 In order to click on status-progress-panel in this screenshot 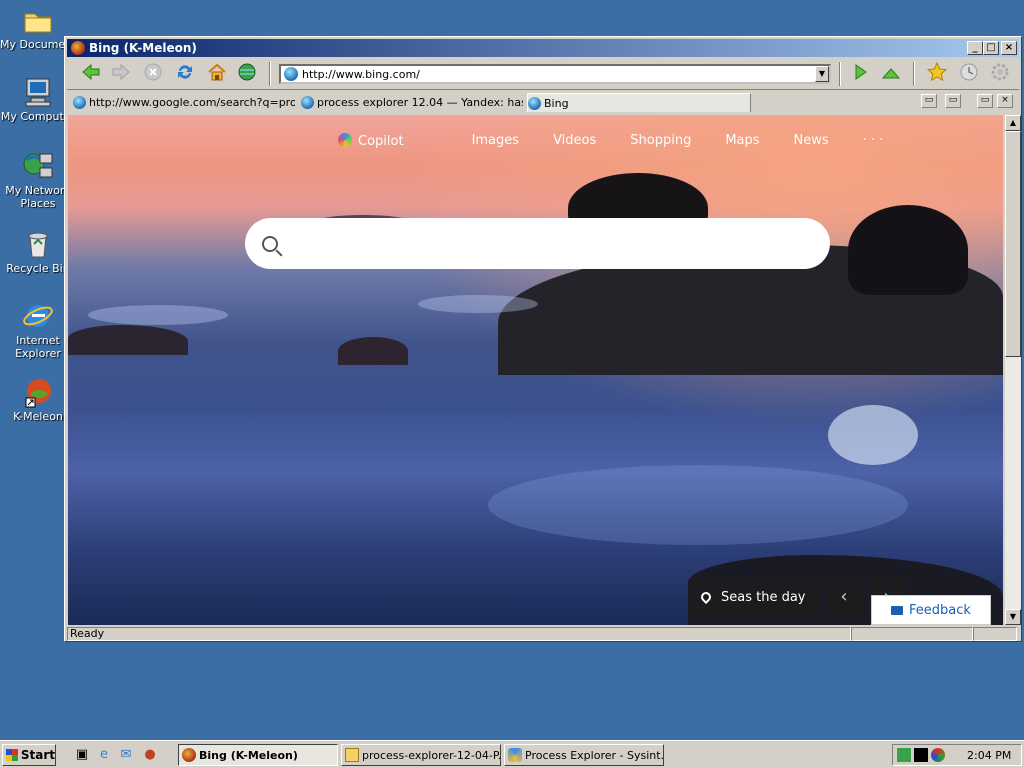, I will do `click(912, 634)`.